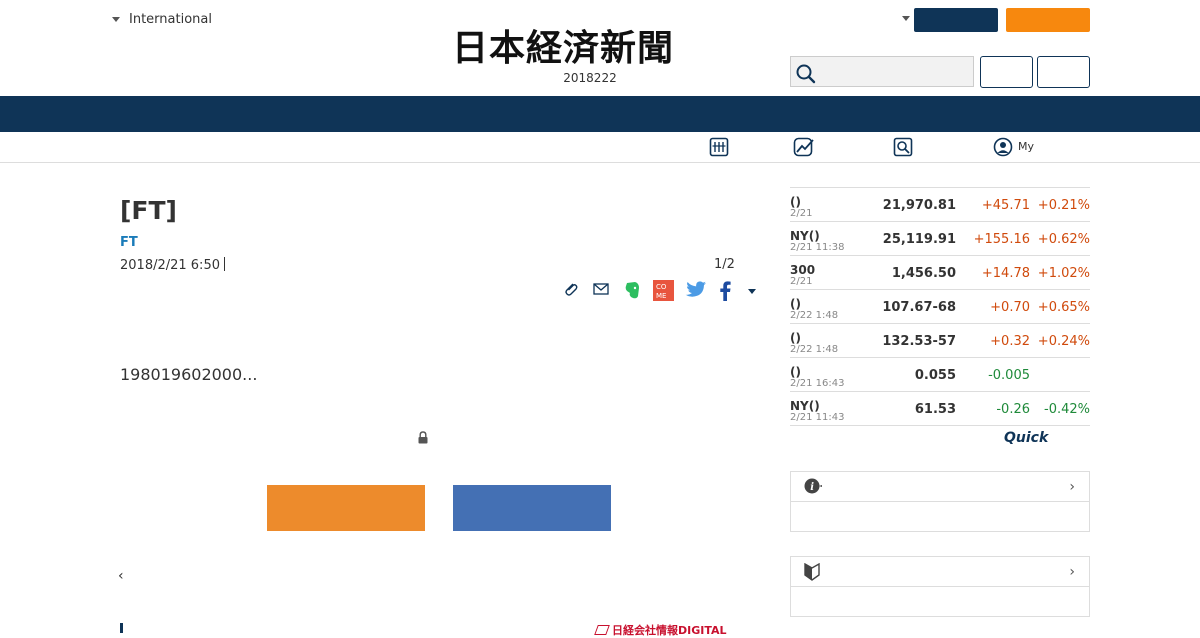 This screenshot has height=638, width=1200. What do you see at coordinates (803, 270) in the screenshot?
I see `market-name: 300` at bounding box center [803, 270].